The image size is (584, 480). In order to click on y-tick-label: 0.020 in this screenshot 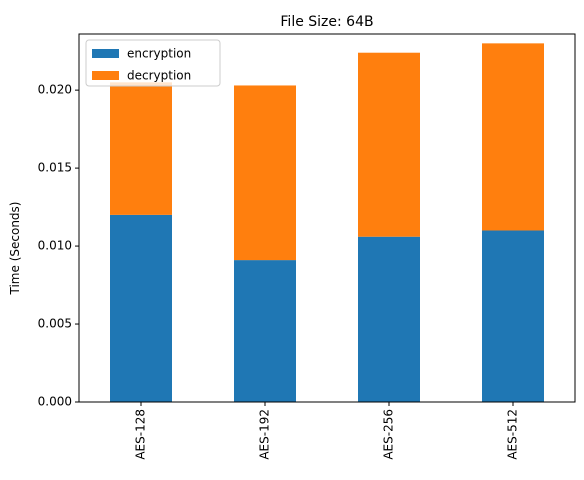, I will do `click(55, 90)`.